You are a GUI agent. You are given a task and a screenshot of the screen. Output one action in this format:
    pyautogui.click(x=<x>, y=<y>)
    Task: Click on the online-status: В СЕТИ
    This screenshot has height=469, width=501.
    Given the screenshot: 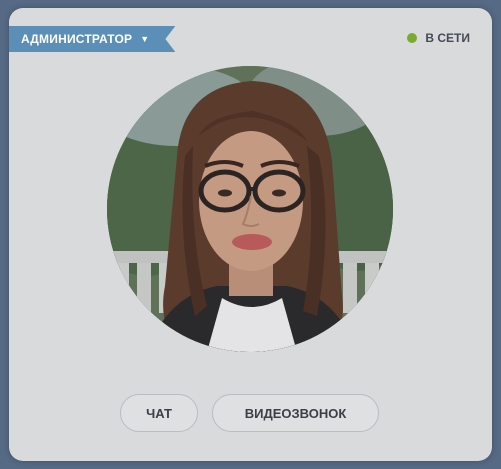 What is the action you would take?
    pyautogui.click(x=438, y=38)
    